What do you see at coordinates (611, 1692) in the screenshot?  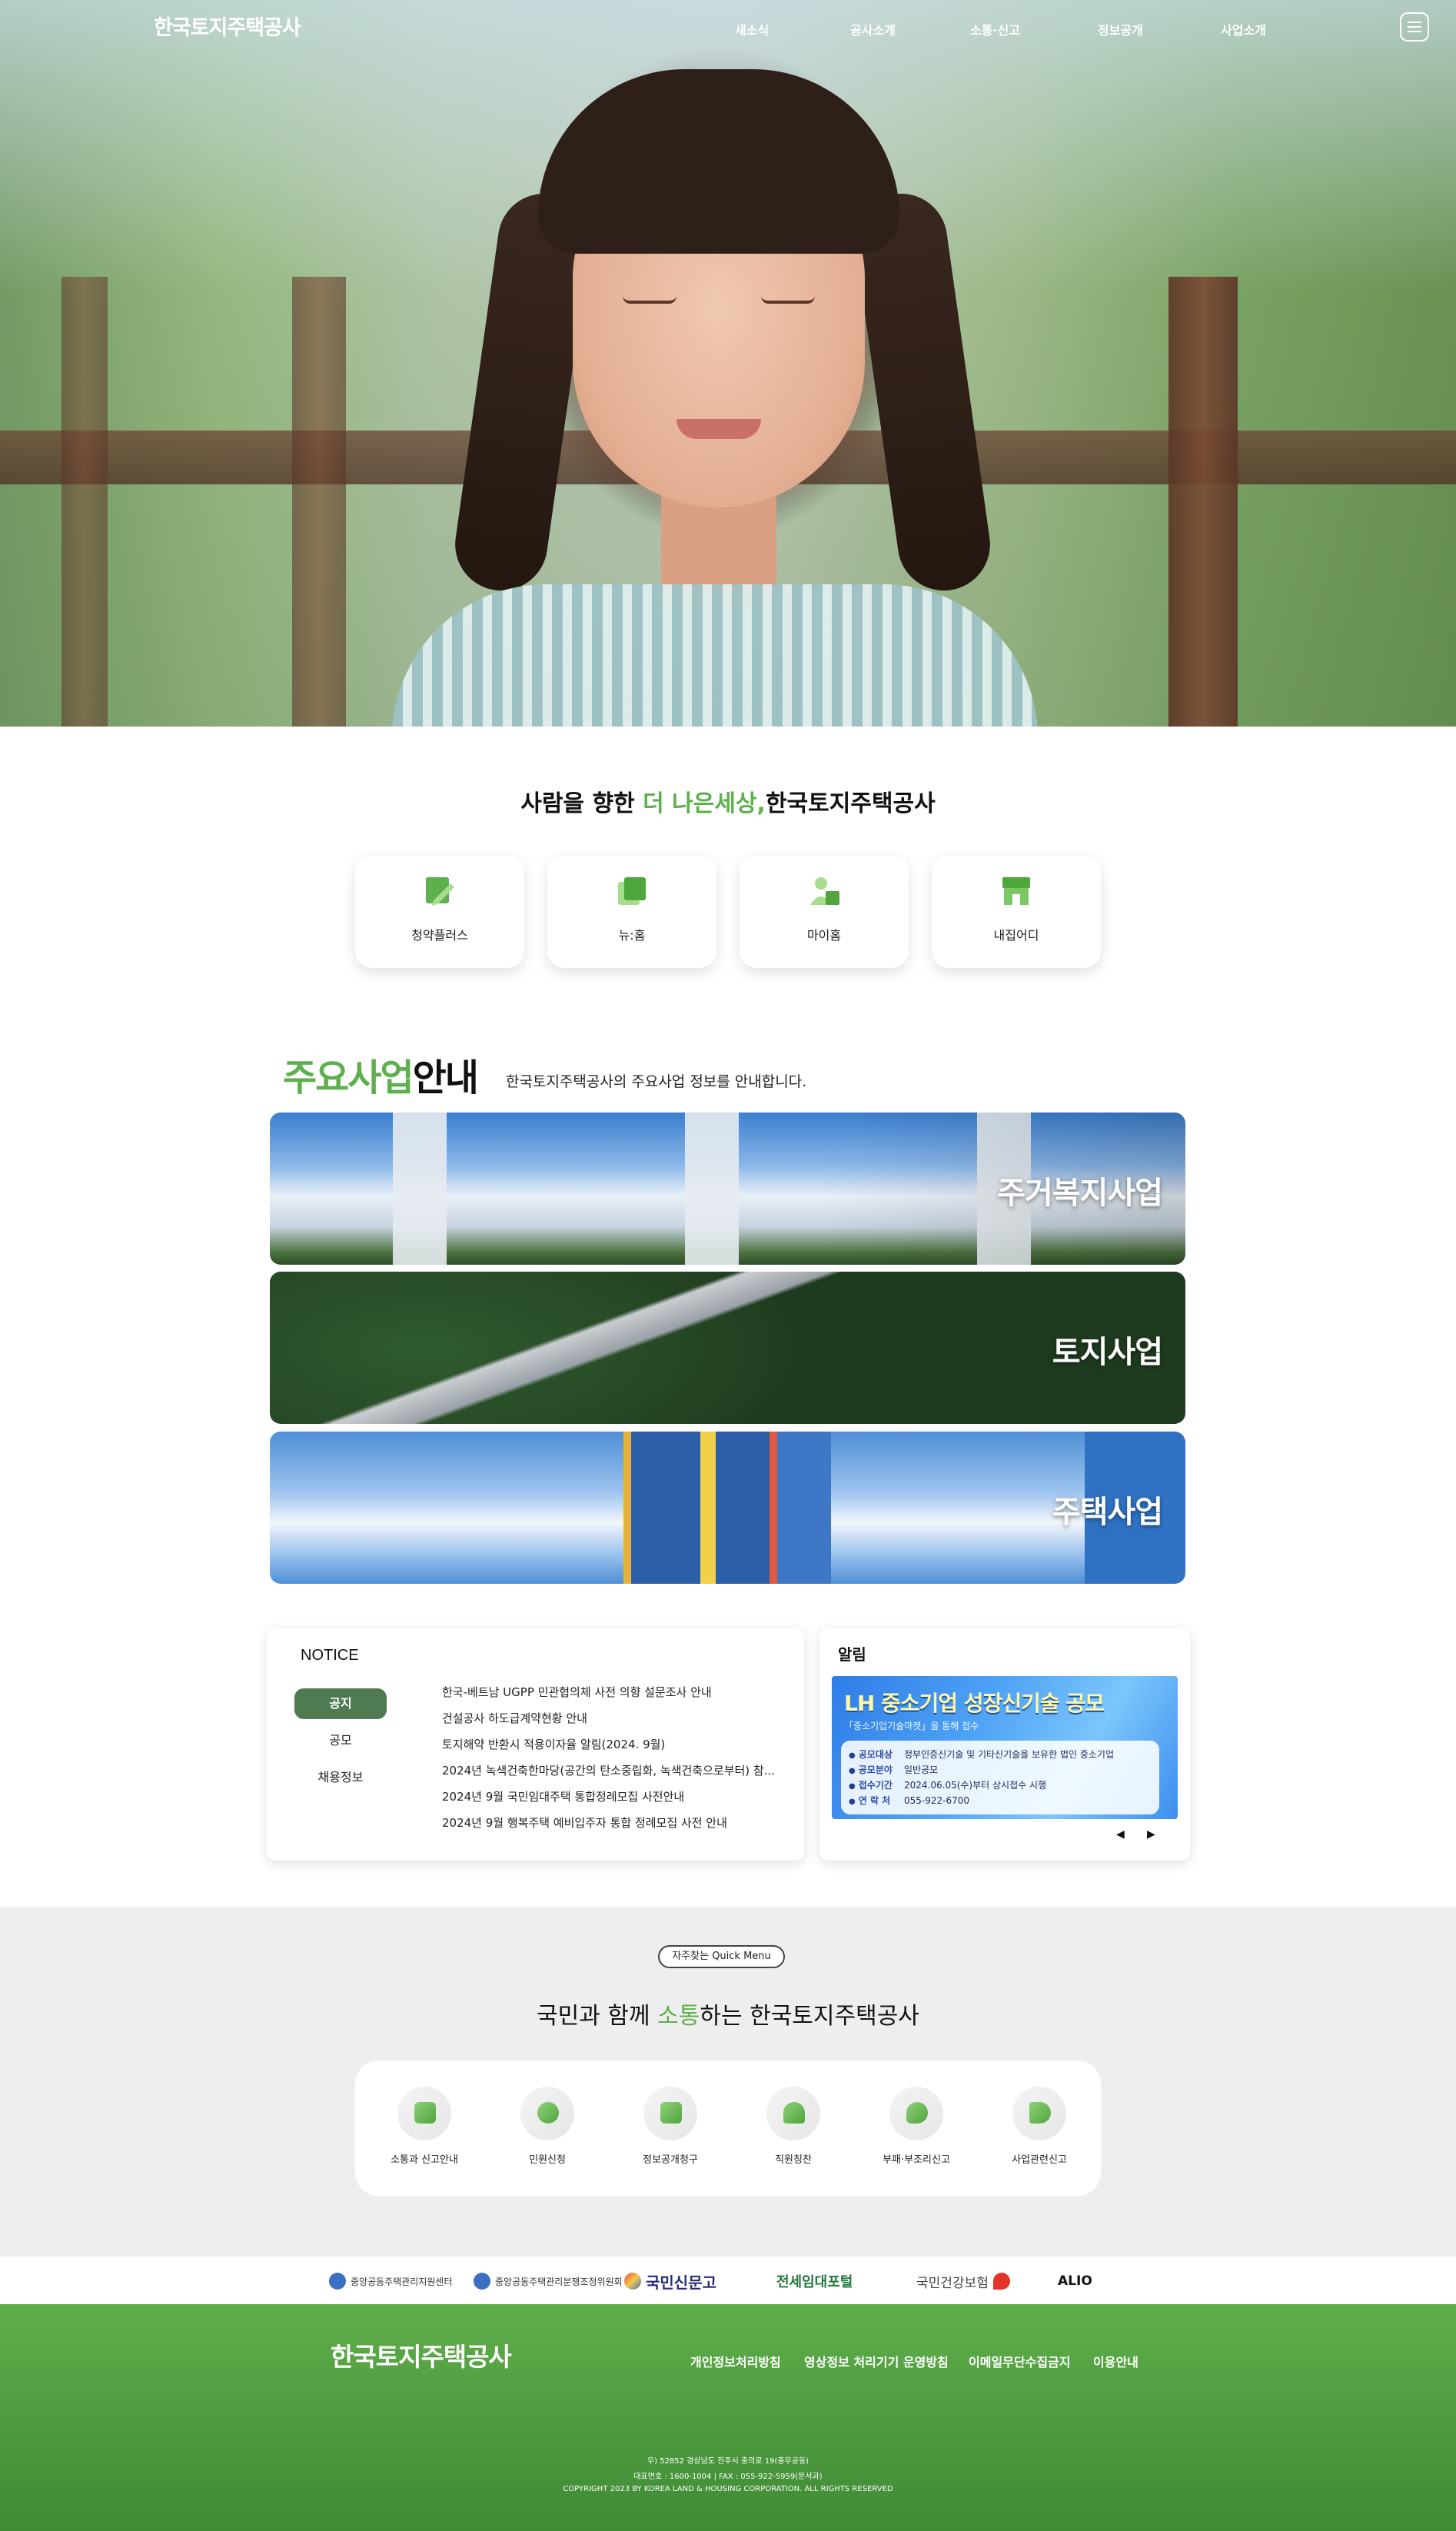 I see `list-item: 한국-베트남 UGPP 민관협의체 사전 의향 설문조사 안내` at bounding box center [611, 1692].